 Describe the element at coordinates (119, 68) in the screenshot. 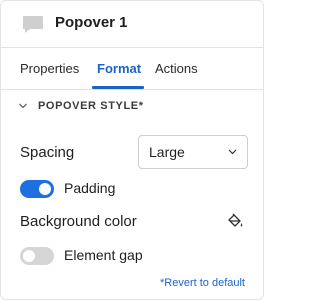

I see `tab-format: Format` at that location.